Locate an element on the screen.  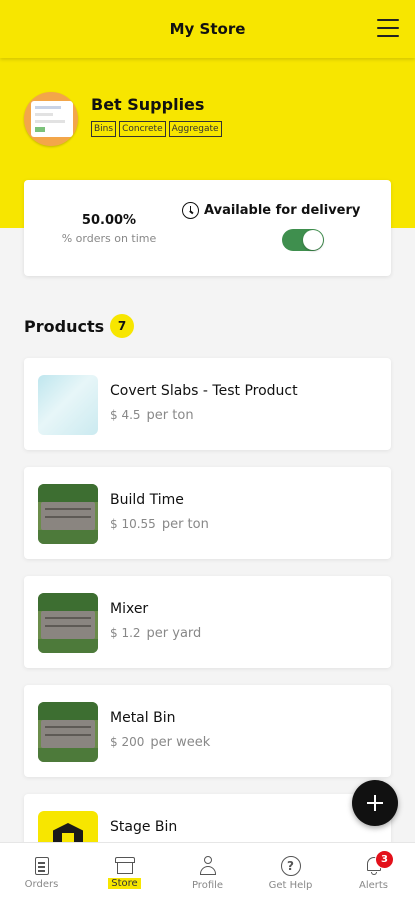
nav-item-store: Store is located at coordinates (124, 871).